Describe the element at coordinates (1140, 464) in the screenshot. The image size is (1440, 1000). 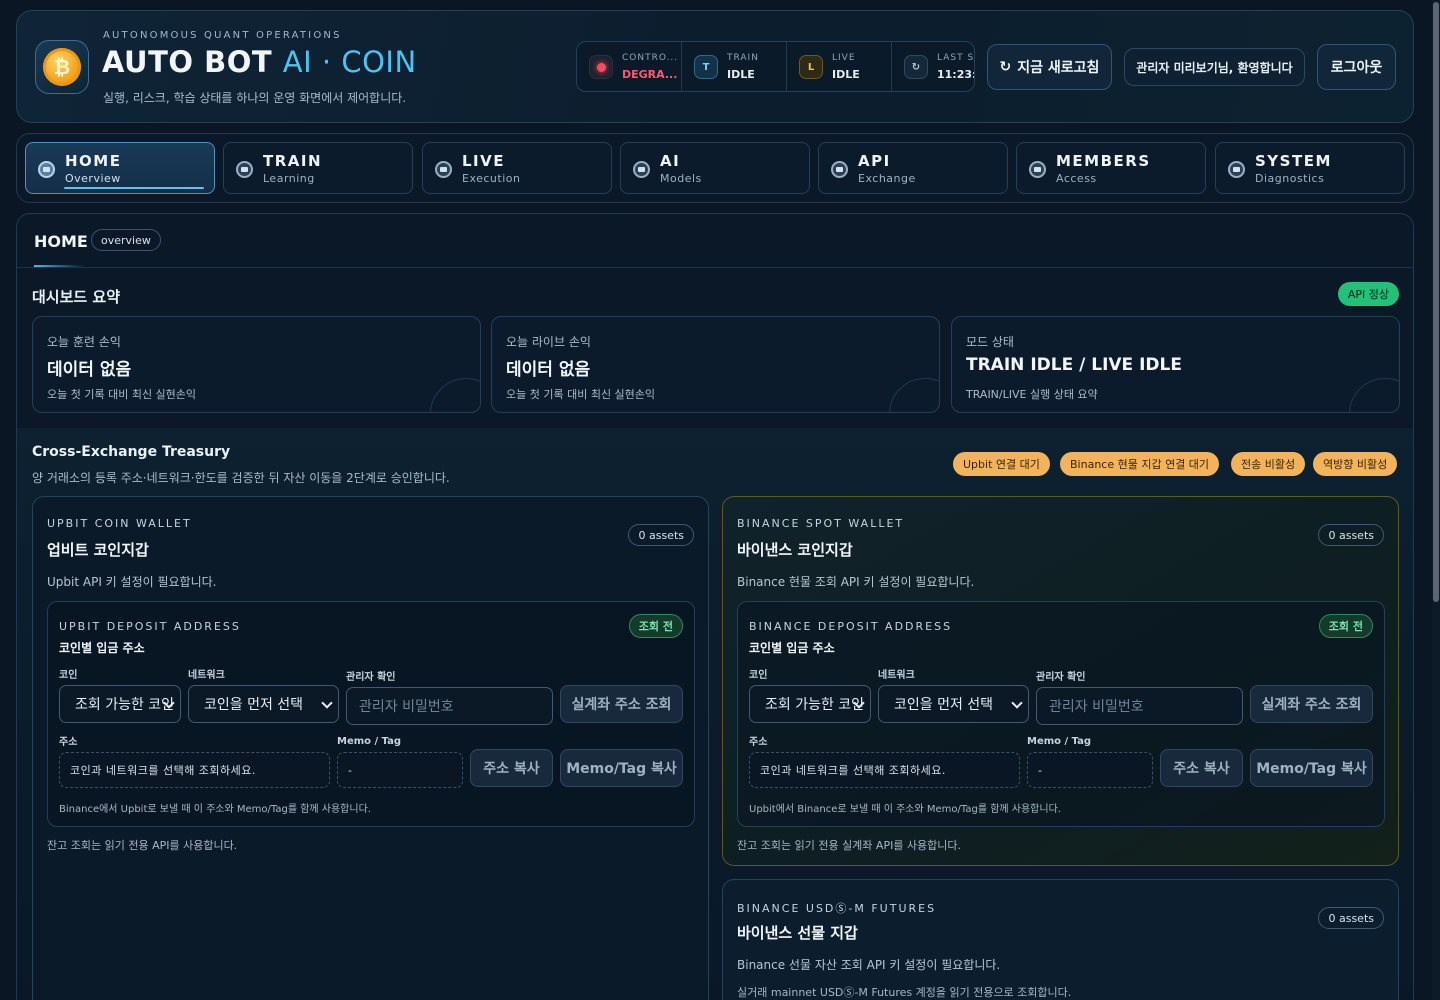
I see `status-tag: Binance 현물 지갑 연결 대기` at that location.